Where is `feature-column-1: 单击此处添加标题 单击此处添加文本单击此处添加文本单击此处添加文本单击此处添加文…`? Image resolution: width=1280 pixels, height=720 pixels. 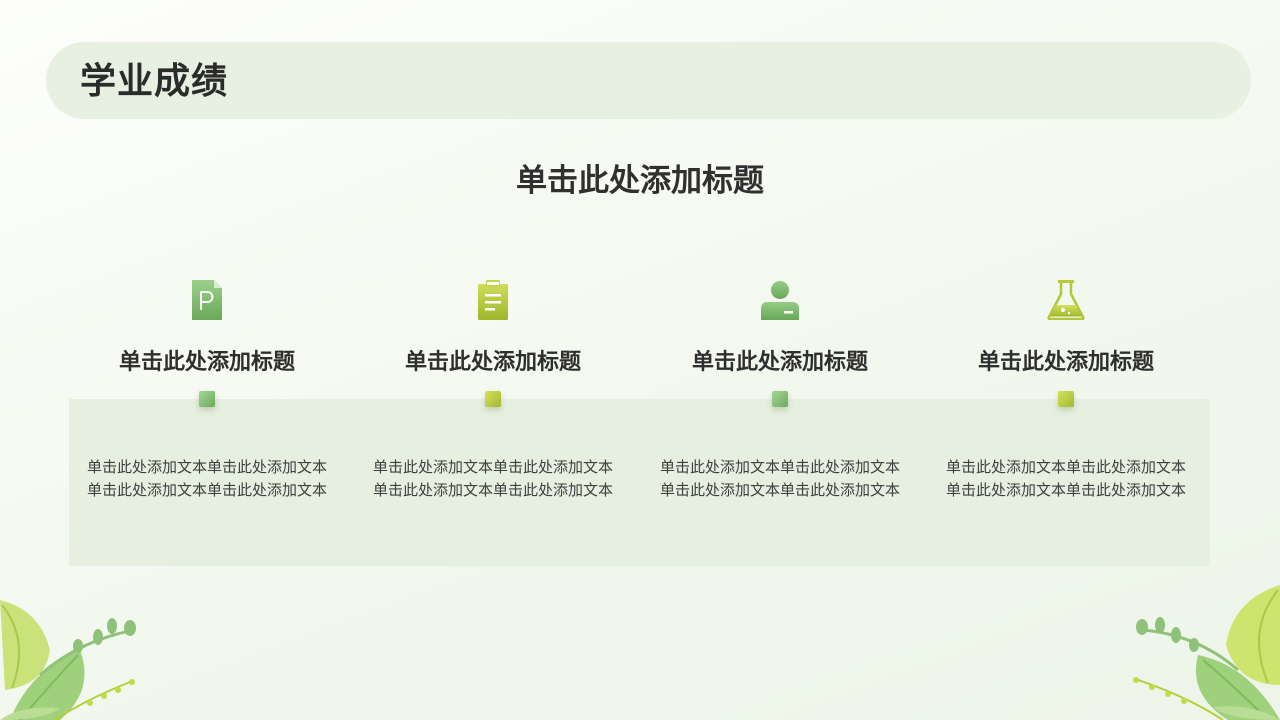 feature-column-1: 单击此处添加标题 单击此处添加文本单击此处添加文本单击此处添加文本单击此处添加文… is located at coordinates (207, 408).